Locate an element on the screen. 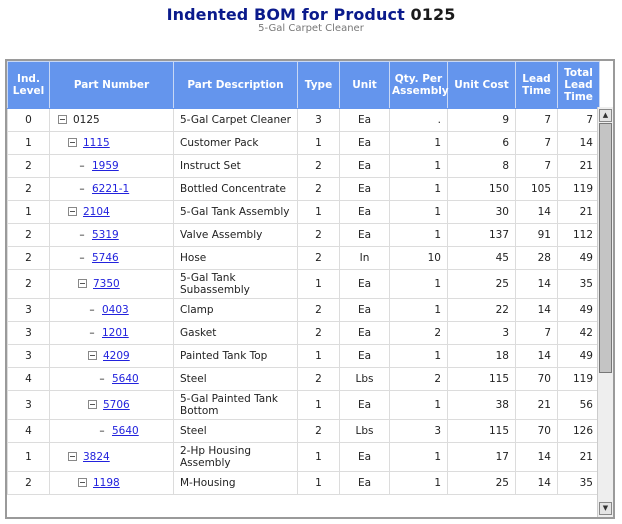 Image resolution: width=622 pixels, height=524 pixels. level-cell: 2 is located at coordinates (28, 284).